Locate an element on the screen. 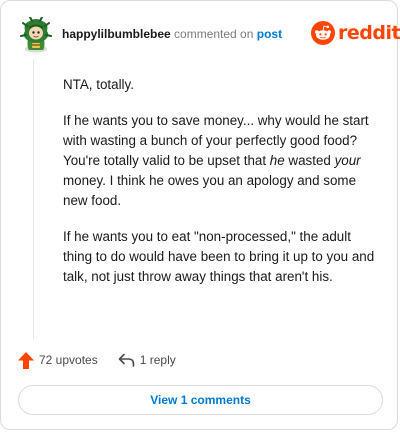 The image size is (400, 432). commented-on-text: commented on is located at coordinates (214, 34).